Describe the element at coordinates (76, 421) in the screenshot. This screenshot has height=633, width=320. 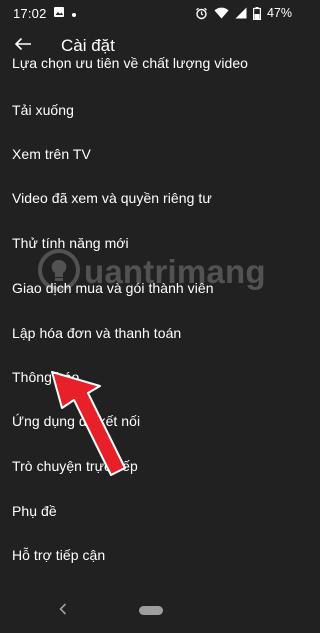
I see `settings-item-connected-apps: Ứng dụng đã kết nối` at that location.